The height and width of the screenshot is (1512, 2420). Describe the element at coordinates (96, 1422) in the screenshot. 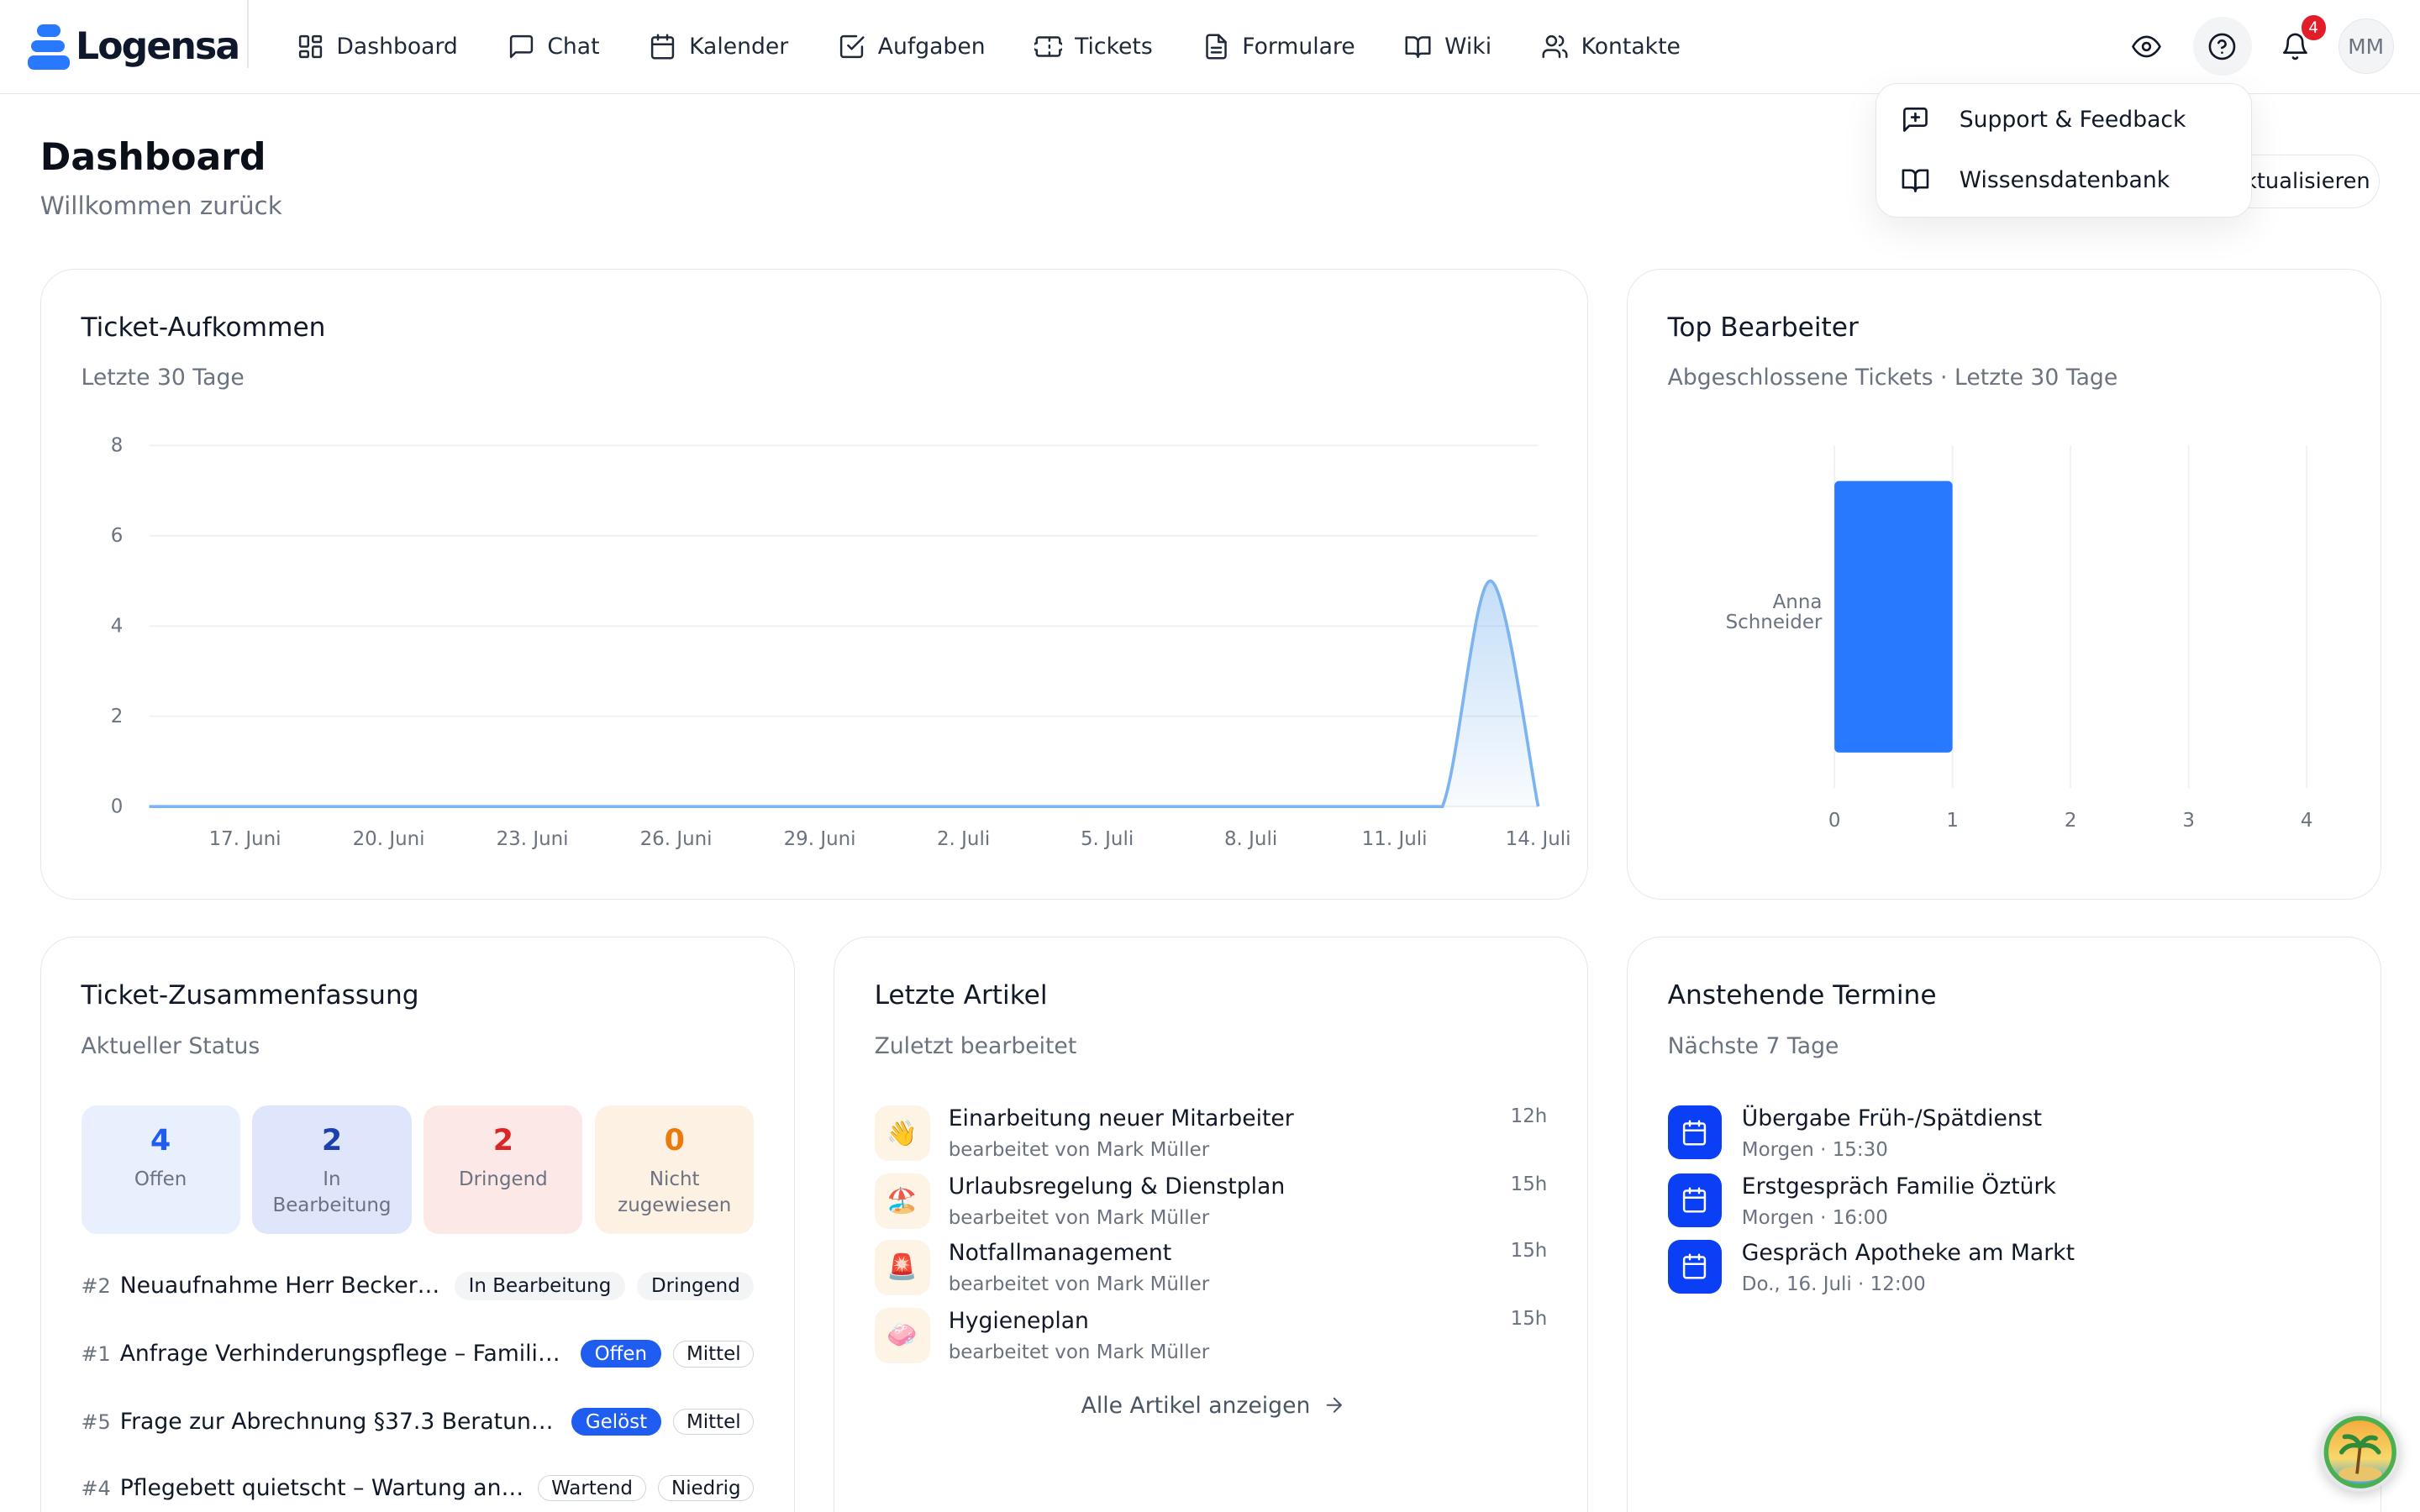

I see `ticket-id: #5` at that location.